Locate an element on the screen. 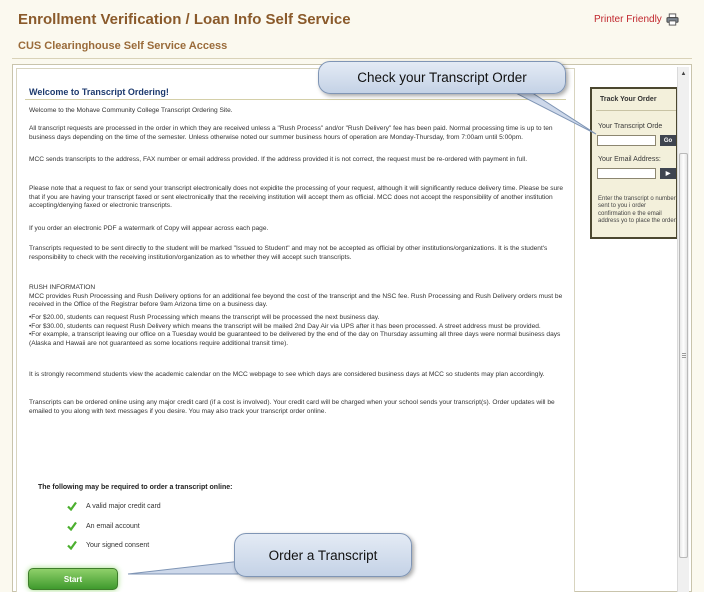 The image size is (704, 592). order-transcript-callout: Order a Transcript is located at coordinates (323, 555).